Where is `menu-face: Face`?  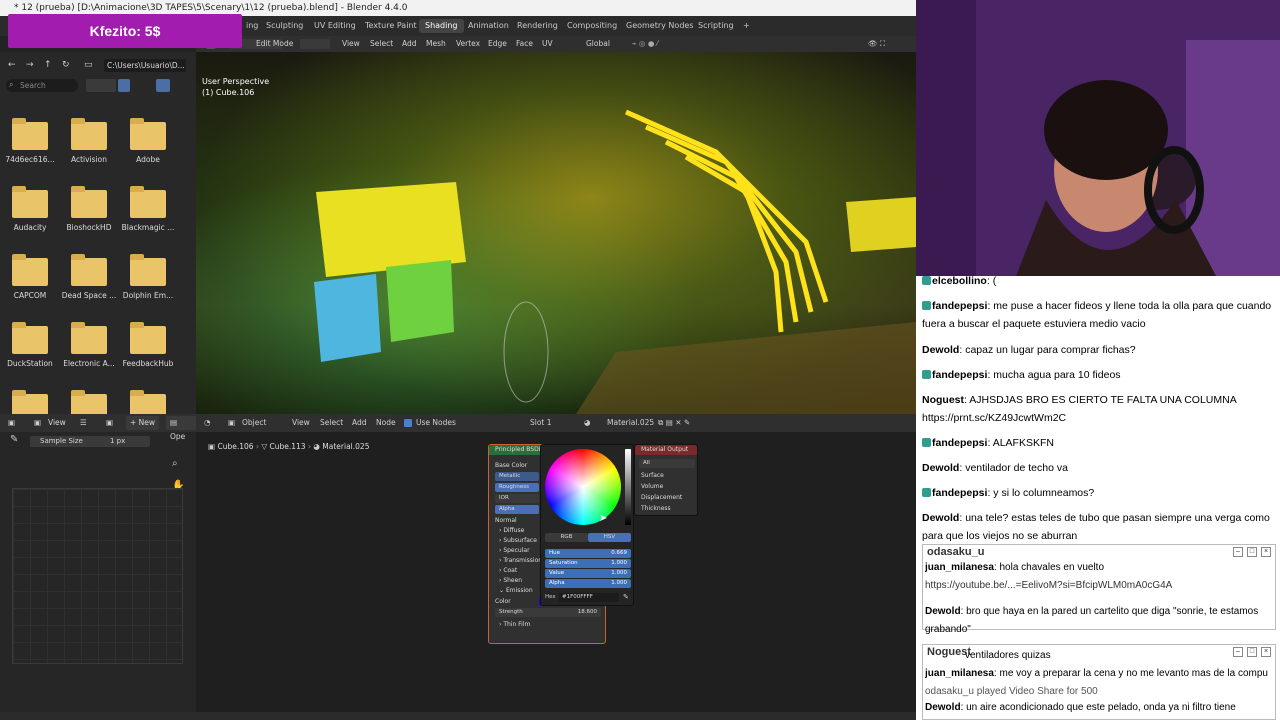 menu-face: Face is located at coordinates (524, 44).